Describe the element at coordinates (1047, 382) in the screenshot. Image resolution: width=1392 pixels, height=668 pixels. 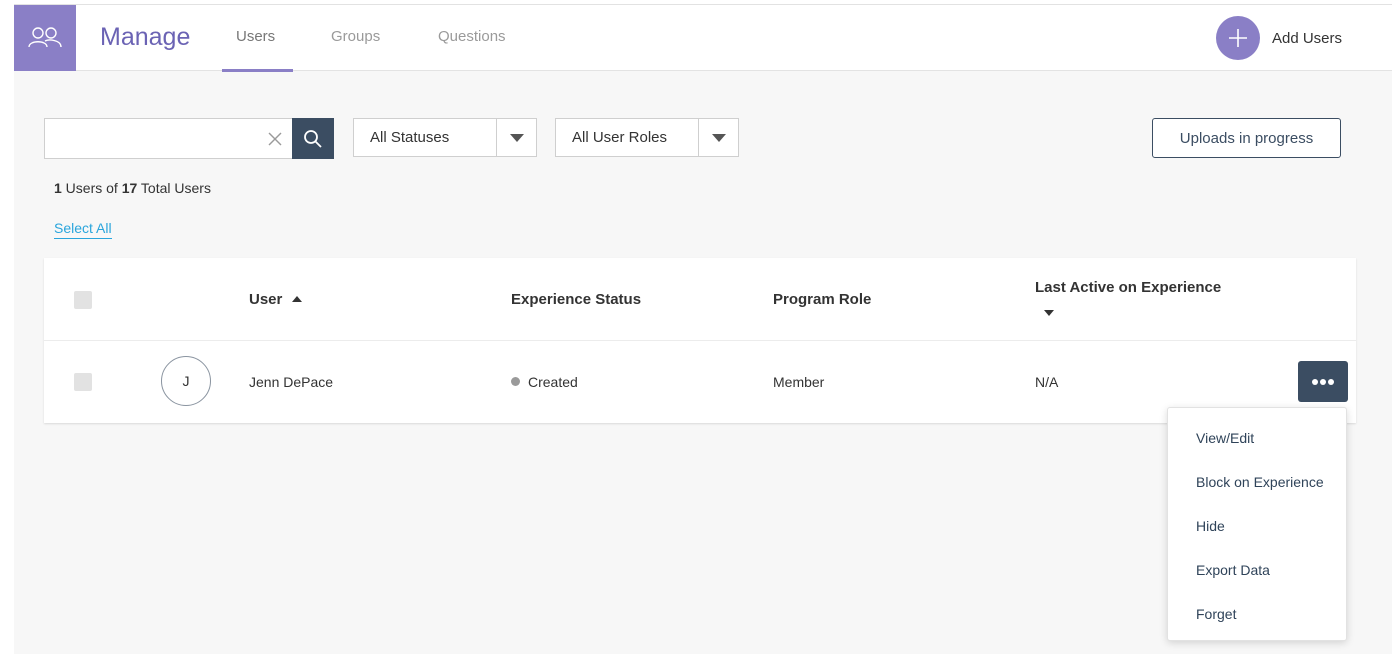
I see `last-active: N/A` at that location.